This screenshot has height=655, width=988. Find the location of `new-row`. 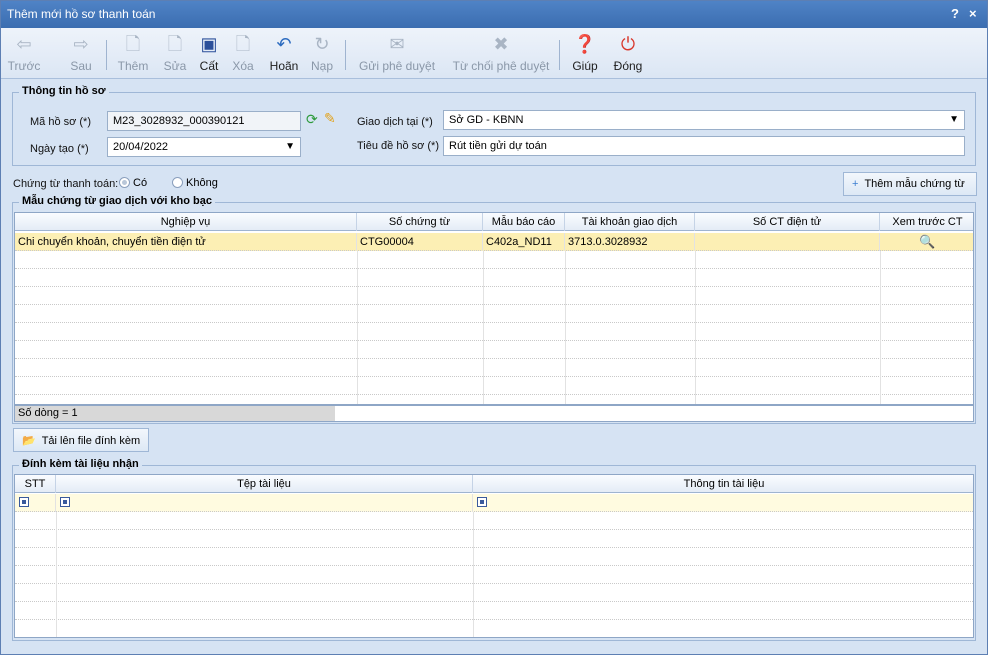

new-row is located at coordinates (494, 503).